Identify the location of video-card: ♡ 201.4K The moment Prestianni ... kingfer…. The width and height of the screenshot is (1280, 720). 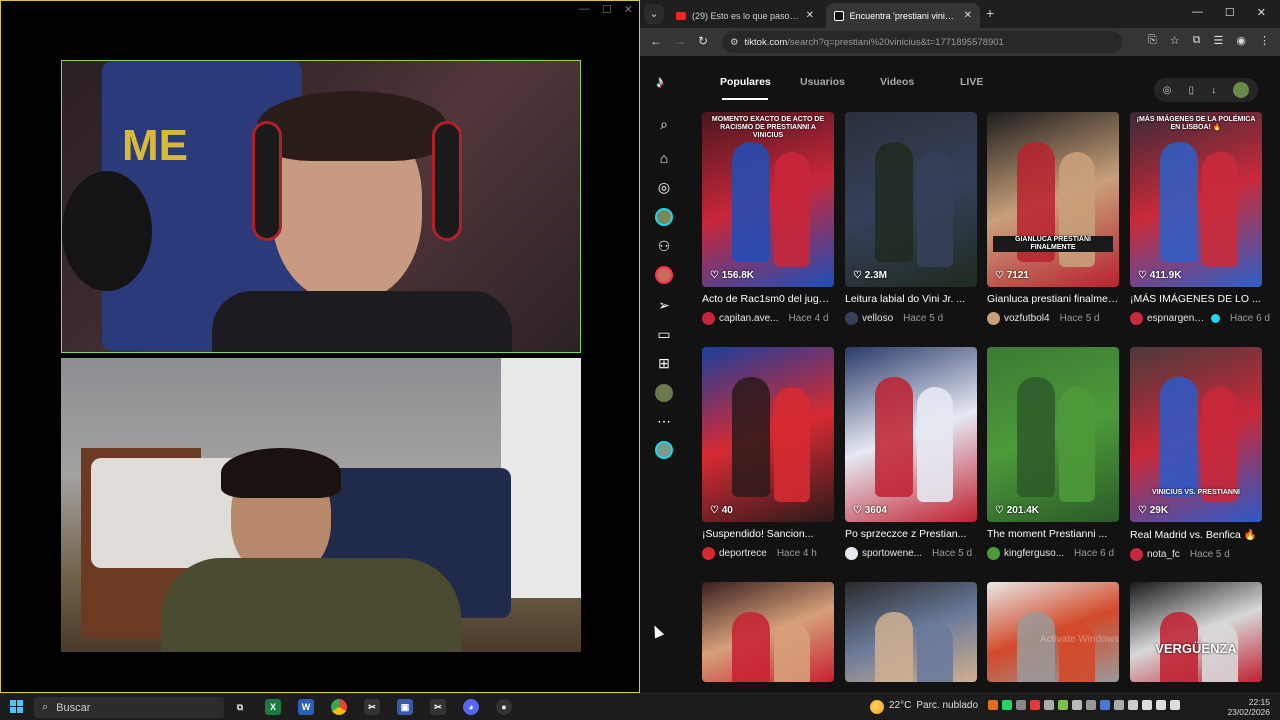
(1053, 453).